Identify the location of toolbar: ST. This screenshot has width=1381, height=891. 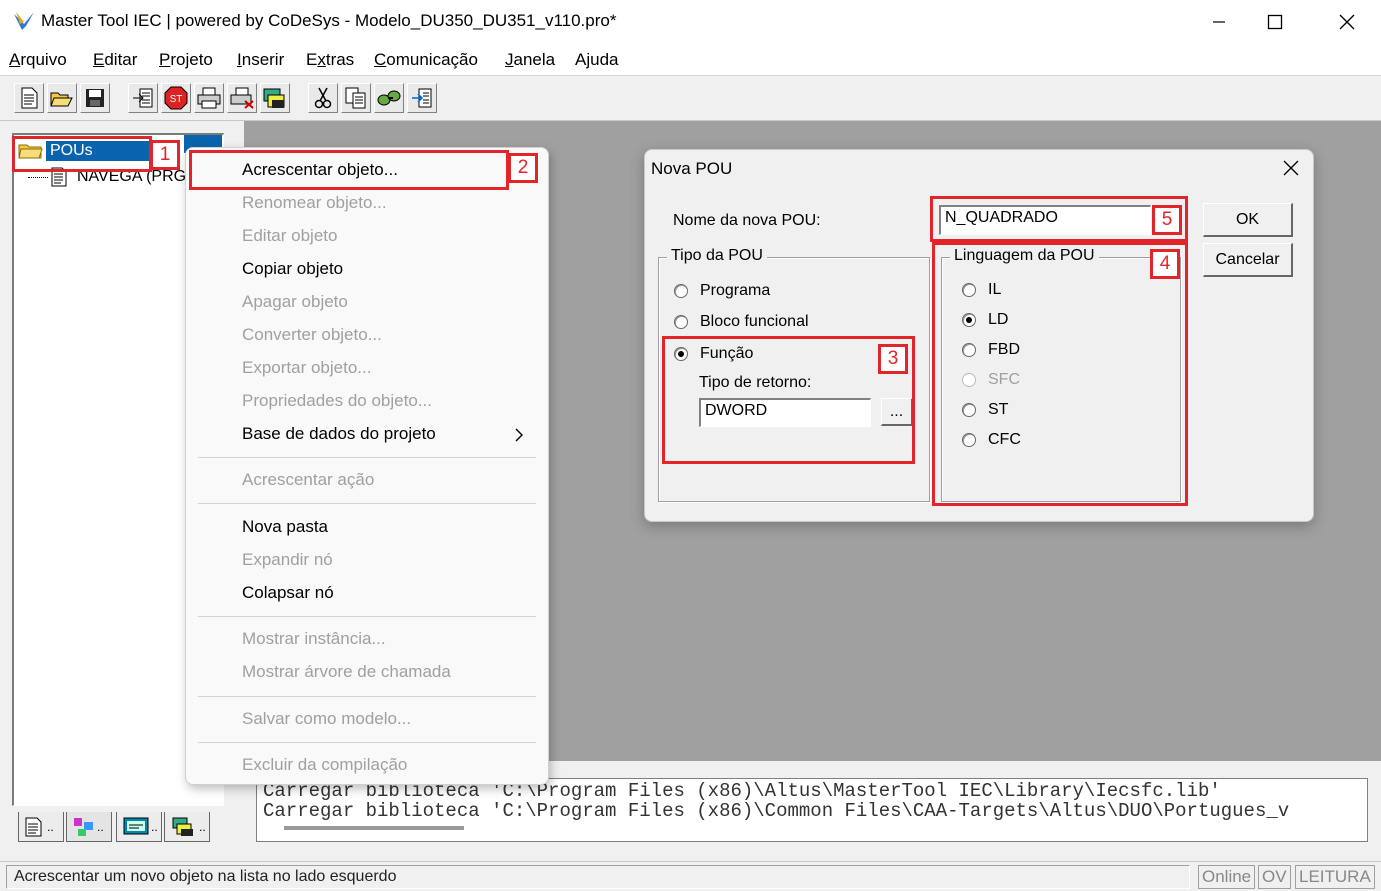
(690, 99).